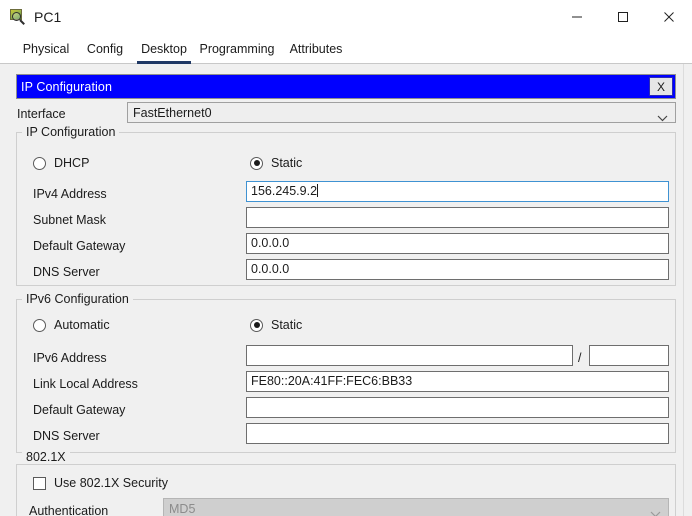 This screenshot has width=692, height=516. What do you see at coordinates (669, 17) in the screenshot?
I see `close-icon` at bounding box center [669, 17].